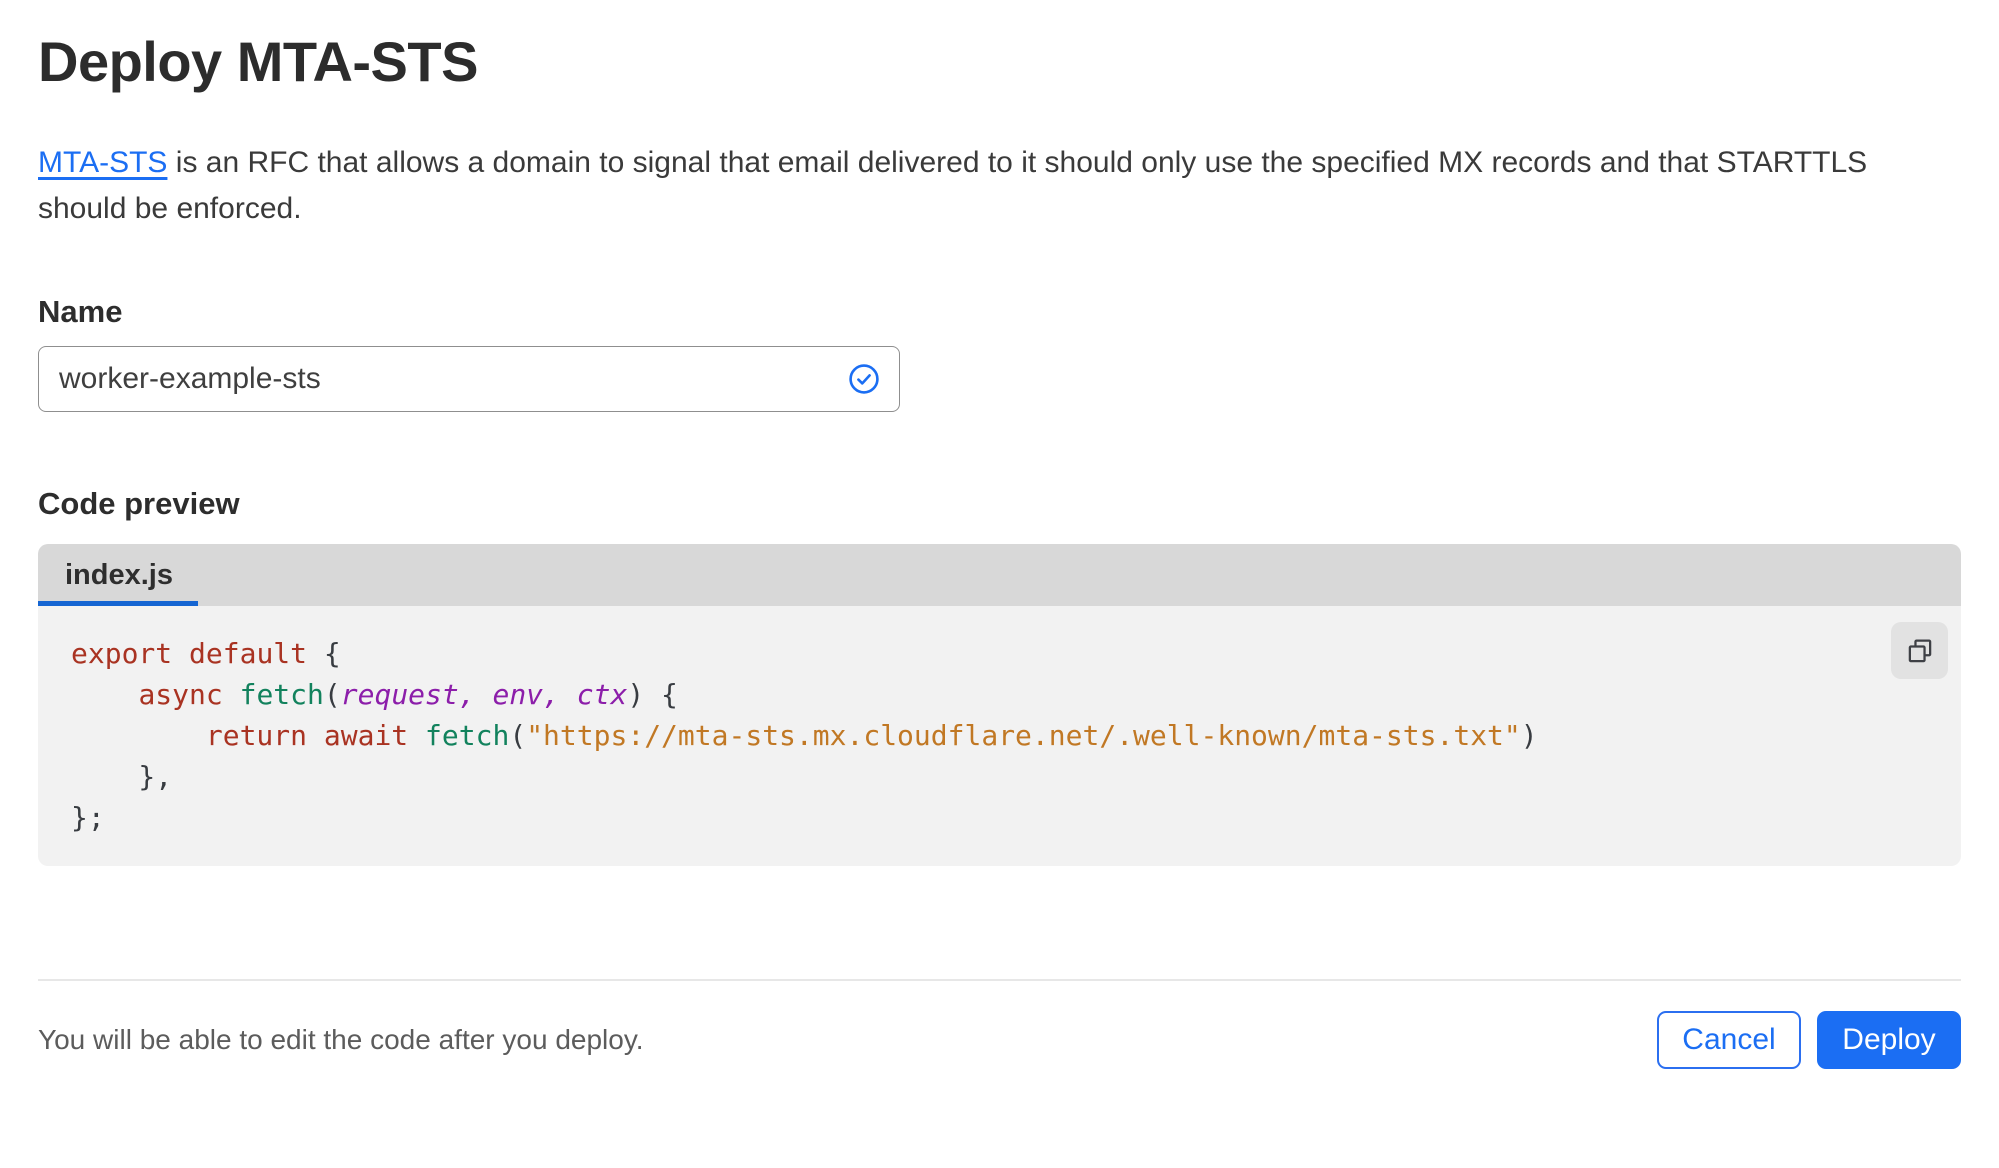 The height and width of the screenshot is (1168, 1999). Describe the element at coordinates (88, 817) in the screenshot. I see `code-line: };` at that location.